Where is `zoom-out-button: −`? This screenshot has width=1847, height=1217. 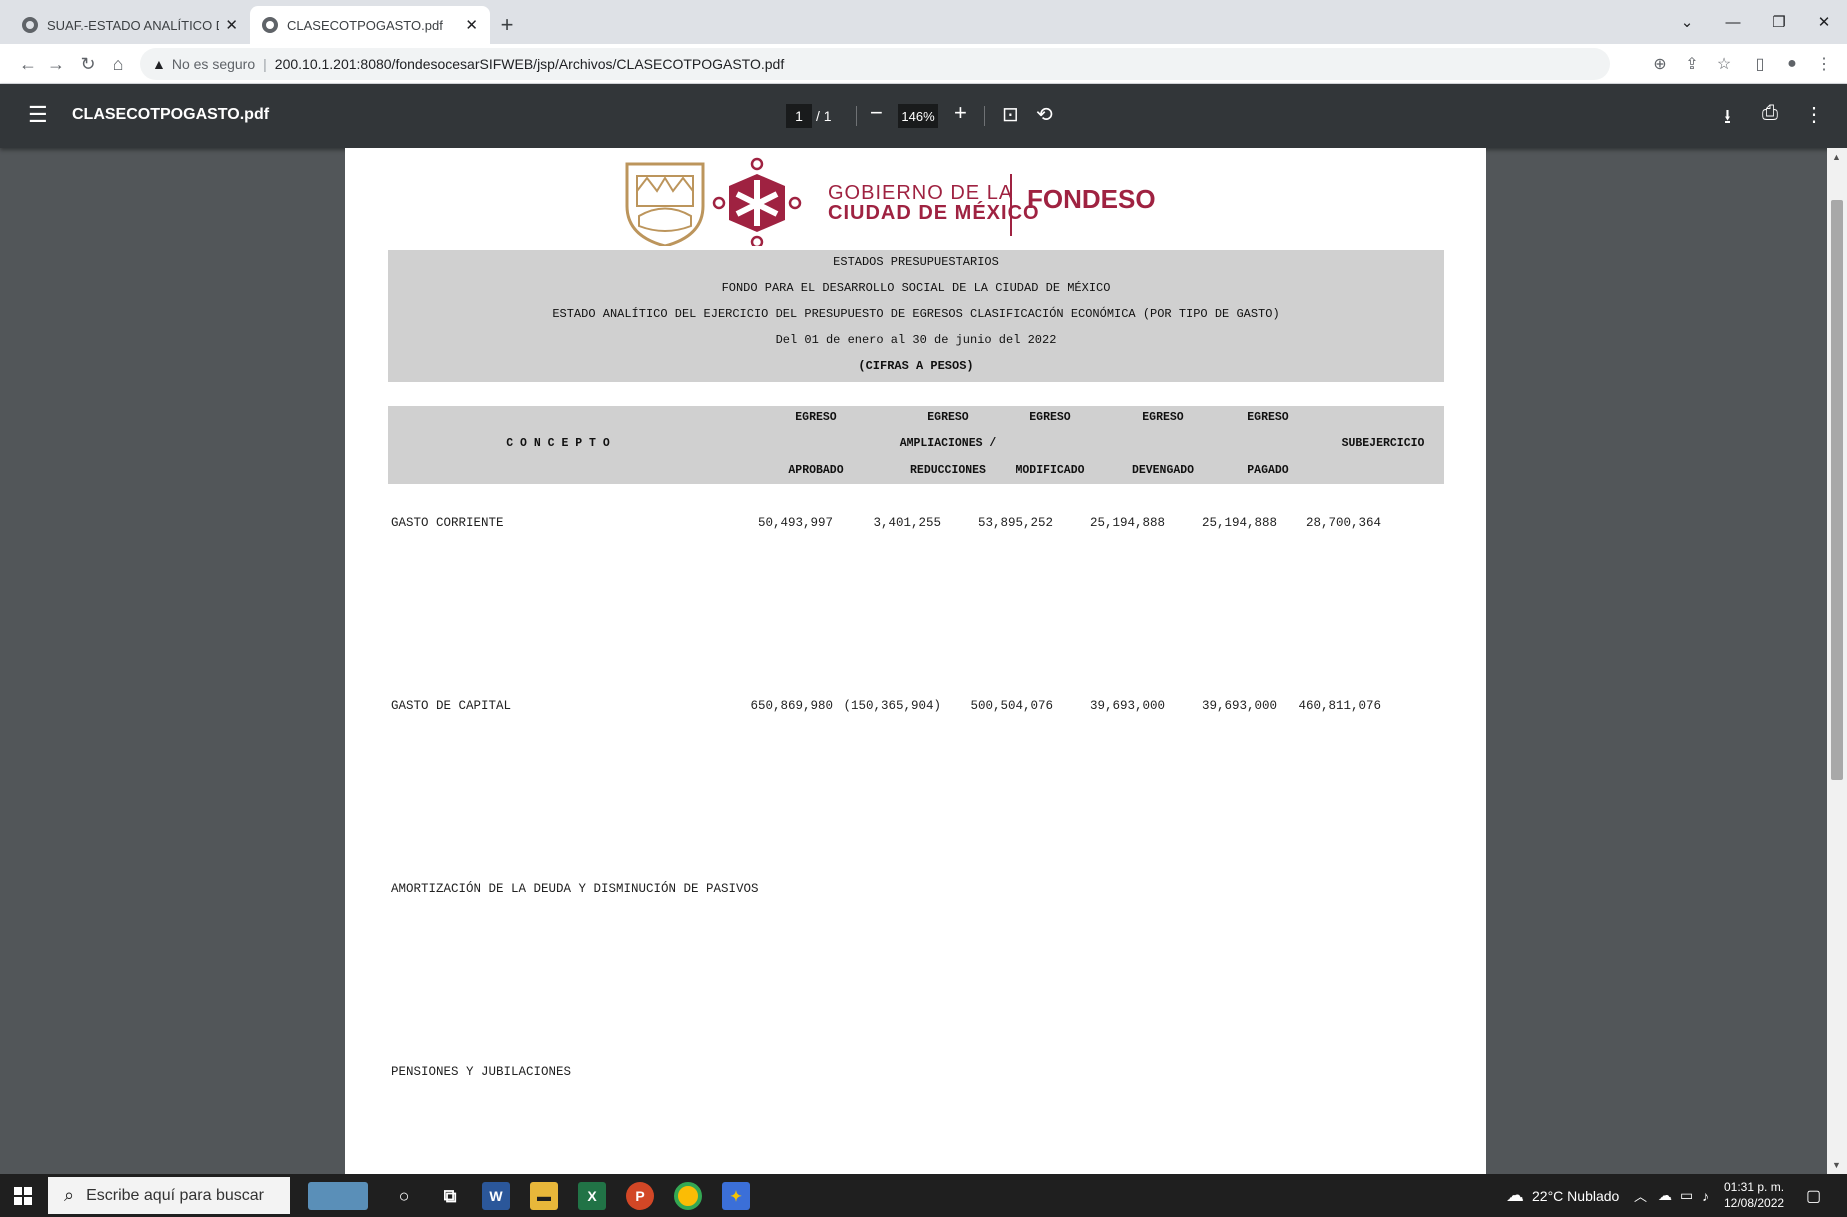
zoom-out-button: − is located at coordinates (876, 113).